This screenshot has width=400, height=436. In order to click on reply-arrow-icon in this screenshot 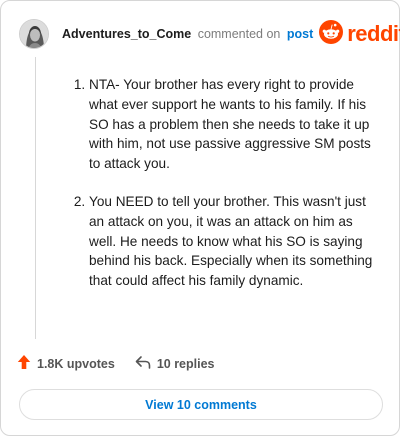, I will do `click(143, 363)`.